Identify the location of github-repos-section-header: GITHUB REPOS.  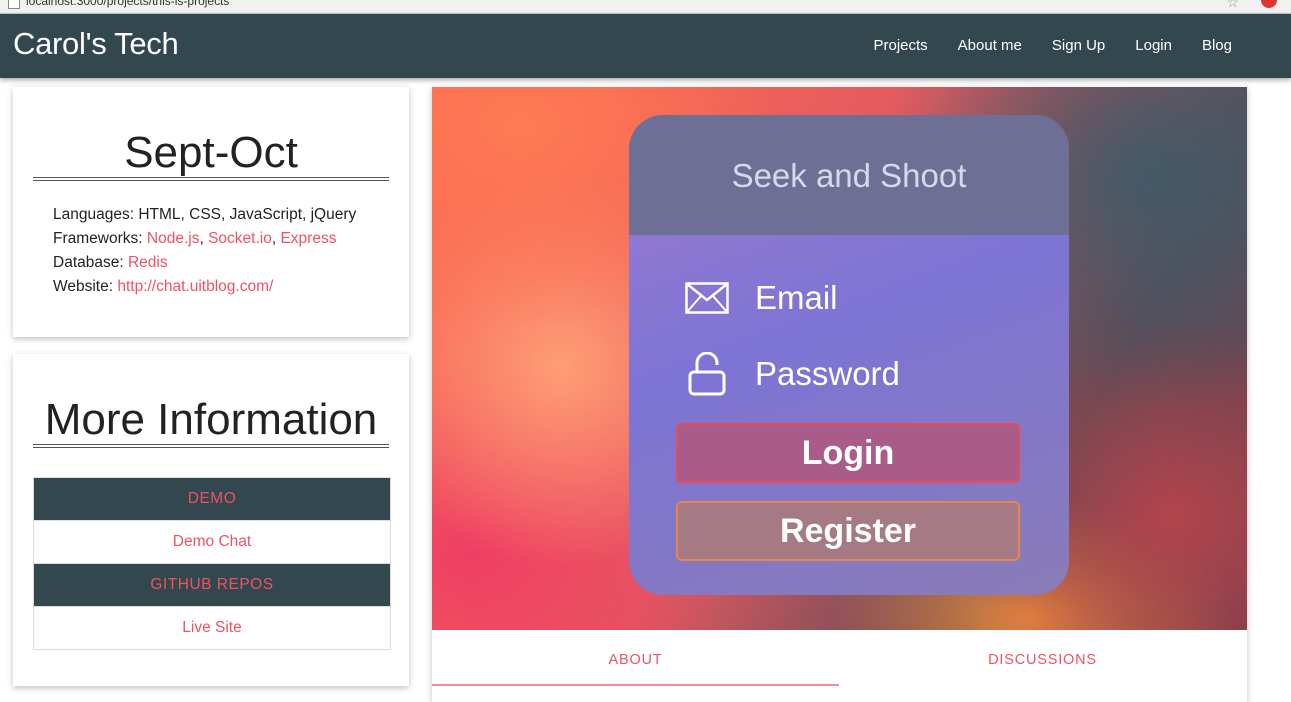
(212, 584).